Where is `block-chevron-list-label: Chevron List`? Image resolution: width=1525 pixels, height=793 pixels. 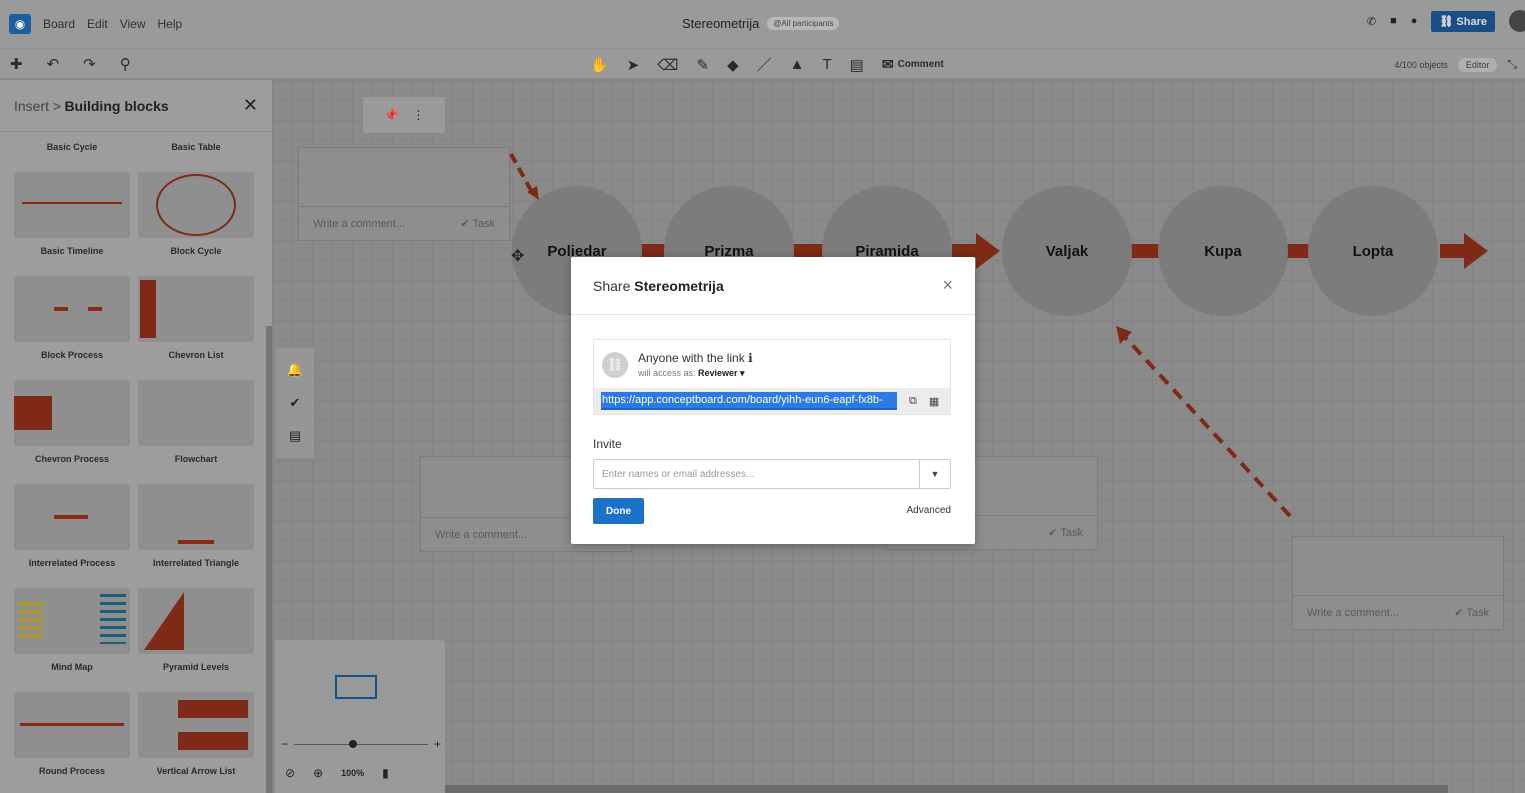 block-chevron-list-label: Chevron List is located at coordinates (196, 355).